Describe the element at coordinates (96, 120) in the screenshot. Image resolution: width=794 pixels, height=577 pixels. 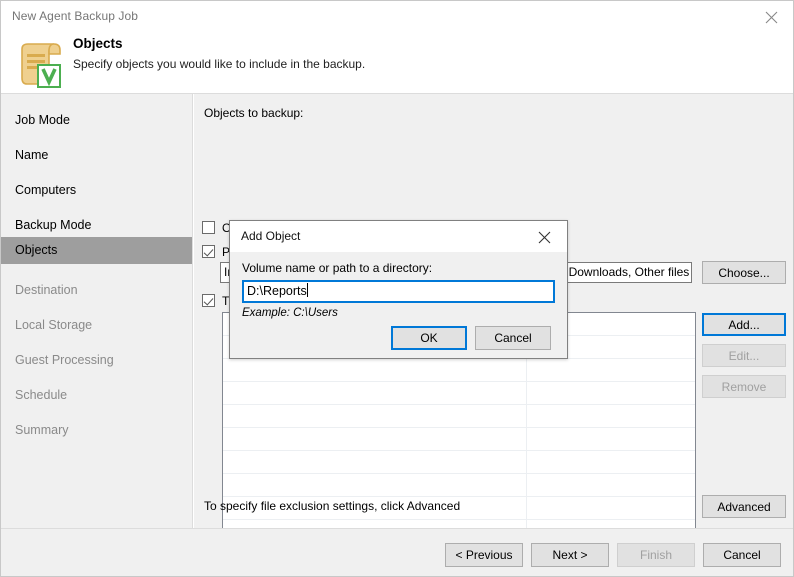
I see `sidebar-item-job-mode: Job Mode` at that location.